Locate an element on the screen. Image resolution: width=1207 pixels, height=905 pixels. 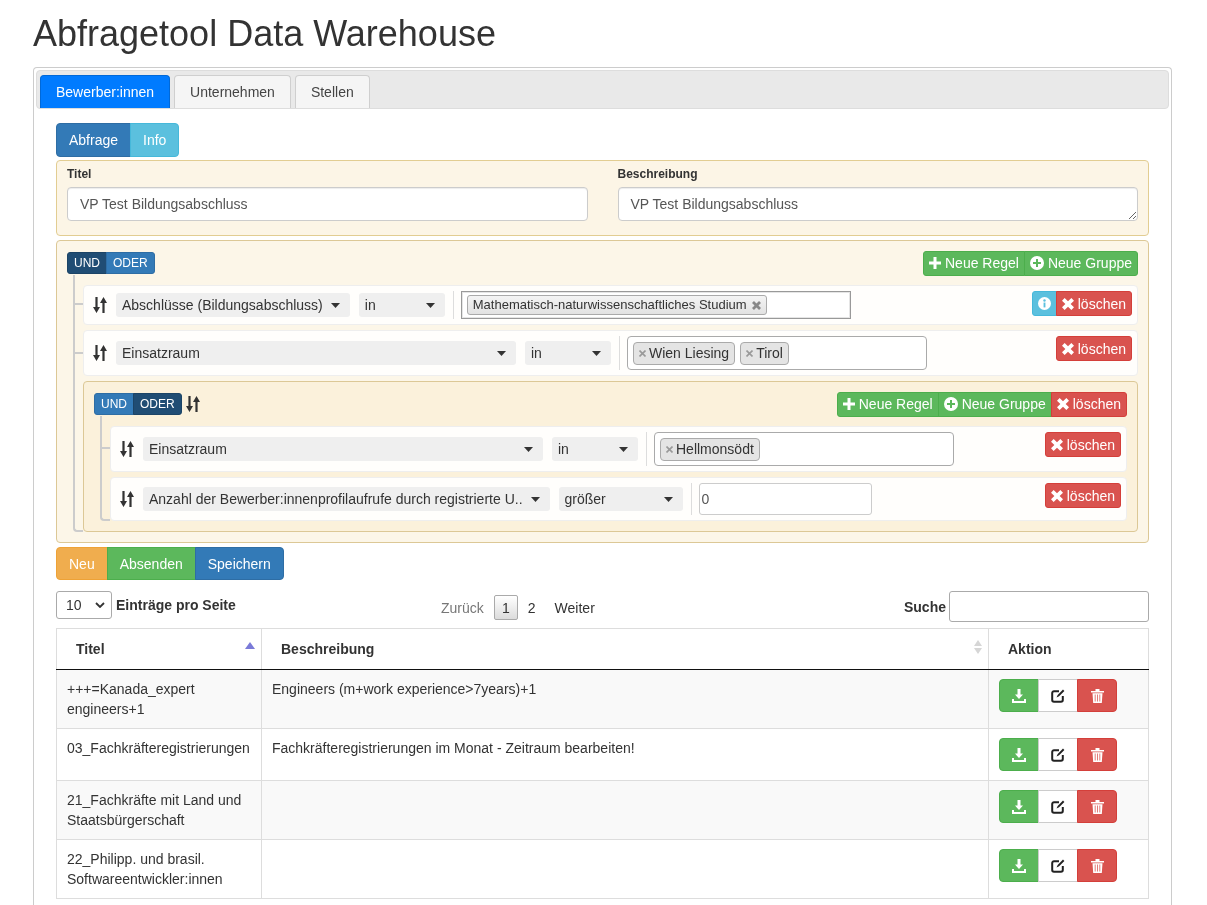
selected-tag: Tirol is located at coordinates (764, 353).